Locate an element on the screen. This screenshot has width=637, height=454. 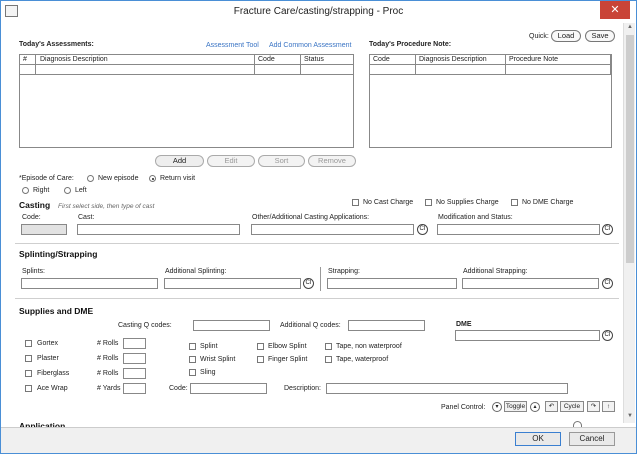
scrollbar-thumb is located at coordinates (630, 149).